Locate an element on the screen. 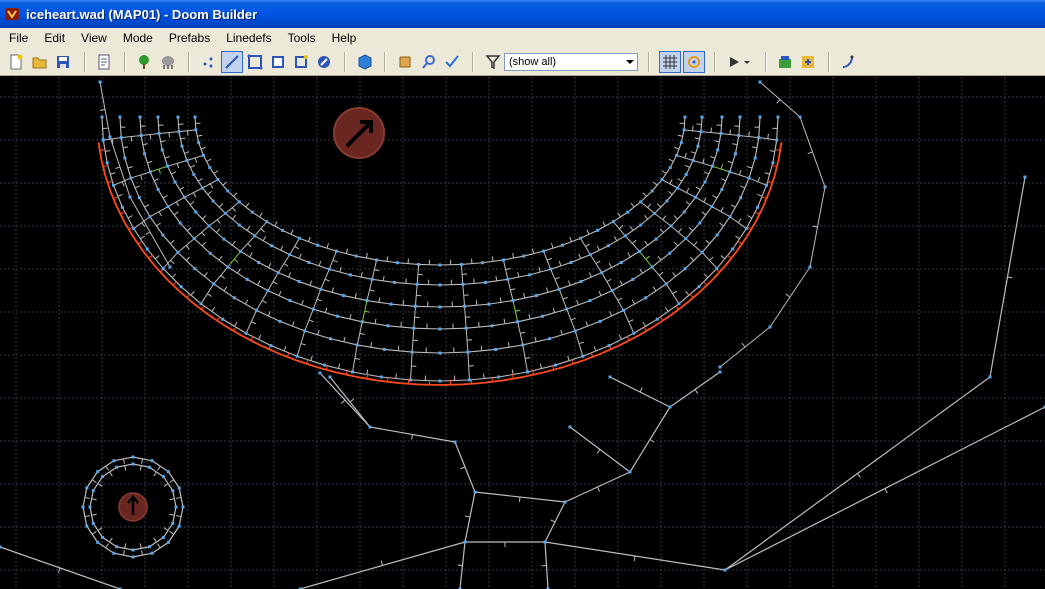  filter-icon is located at coordinates (493, 62).